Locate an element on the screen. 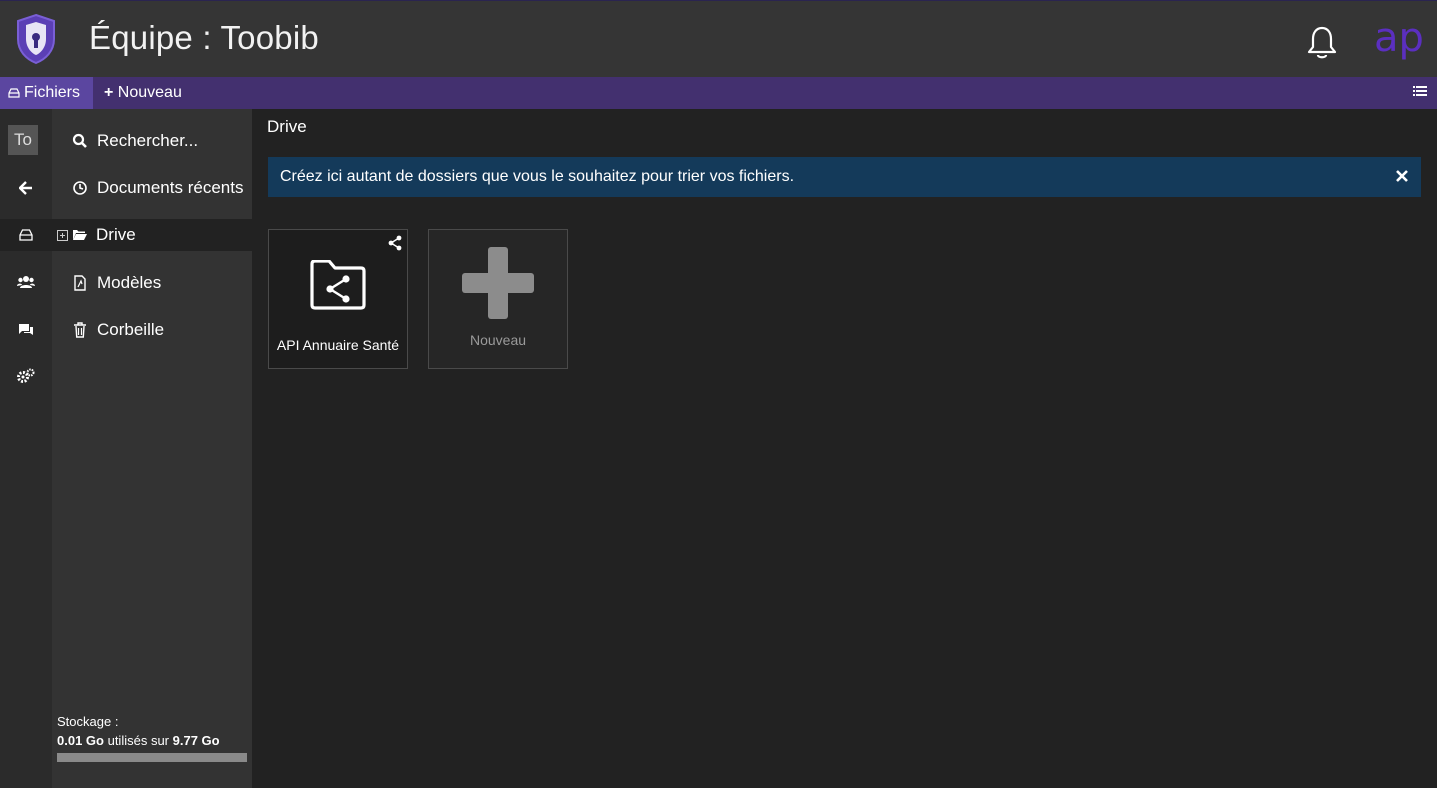 The height and width of the screenshot is (788, 1437). team-title: Équipe : Toobib is located at coordinates (204, 37).